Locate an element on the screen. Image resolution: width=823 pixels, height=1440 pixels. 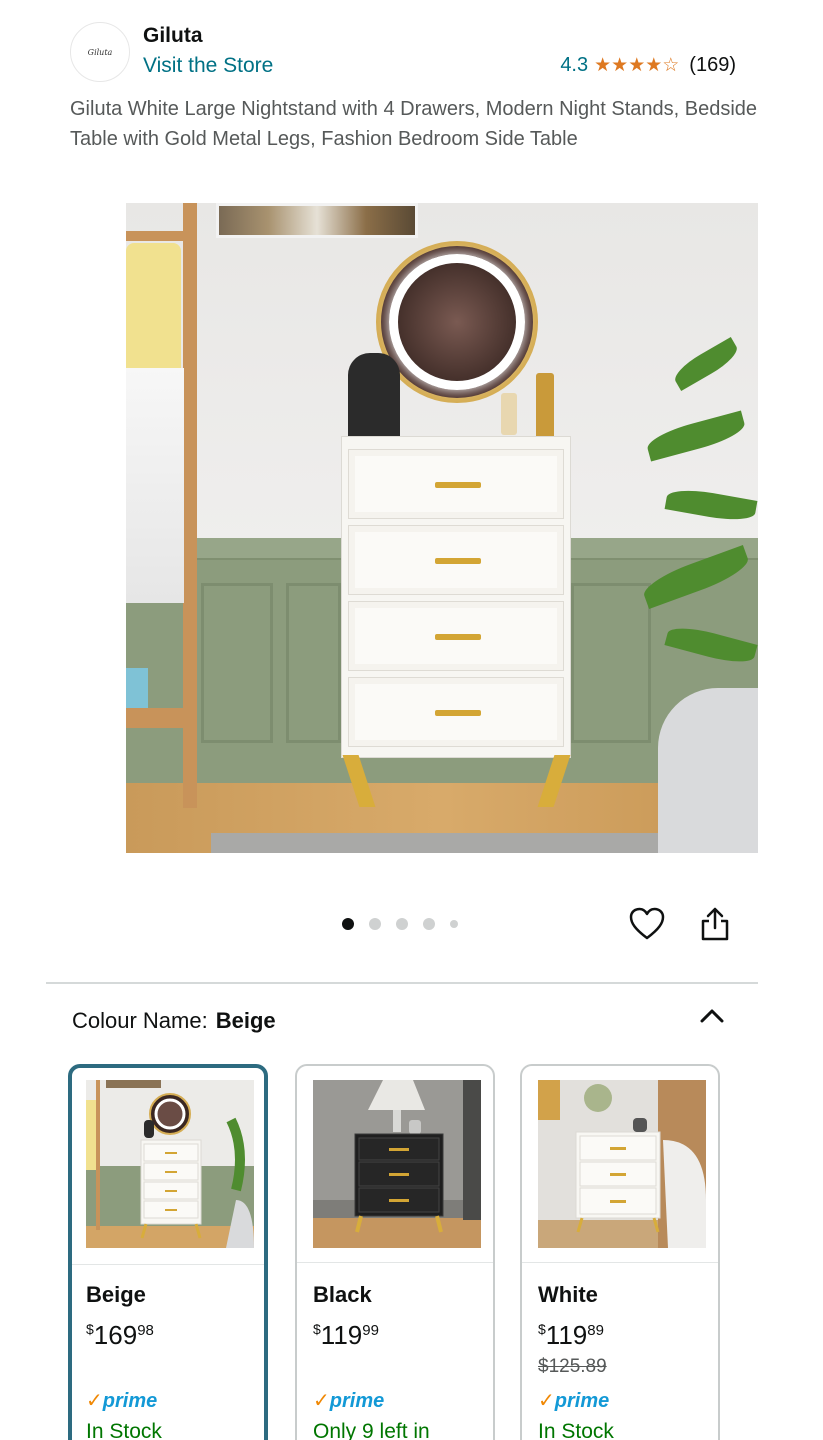
selected-colour: Beige is located at coordinates (245, 1020).